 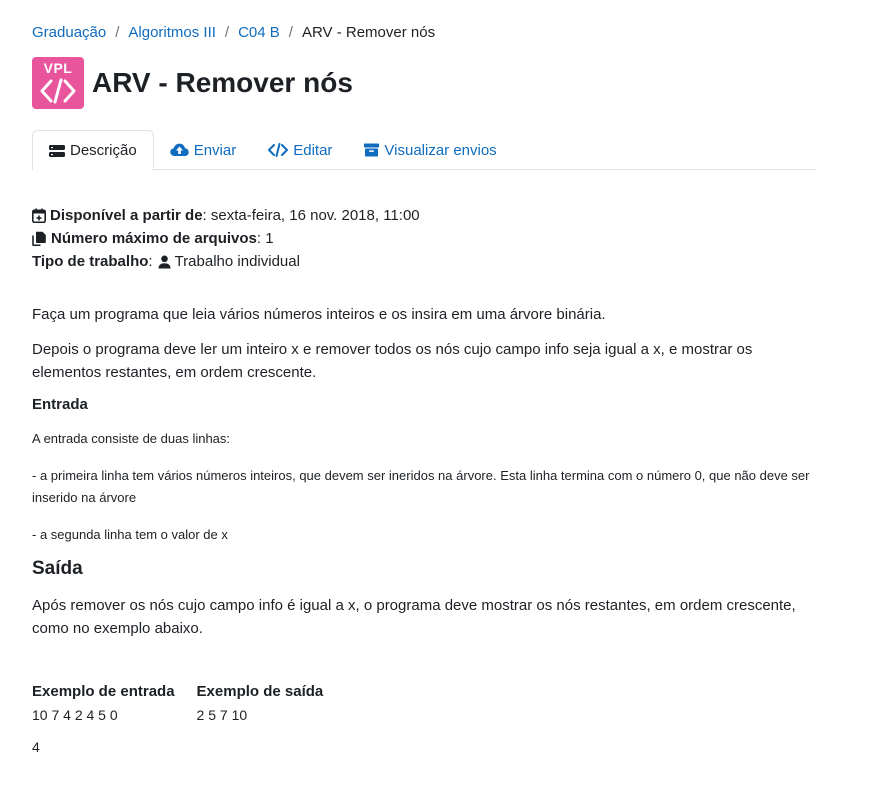 I want to click on example-input-cell: 10 7 4 2 4 5 0 4, so click(x=114, y=731).